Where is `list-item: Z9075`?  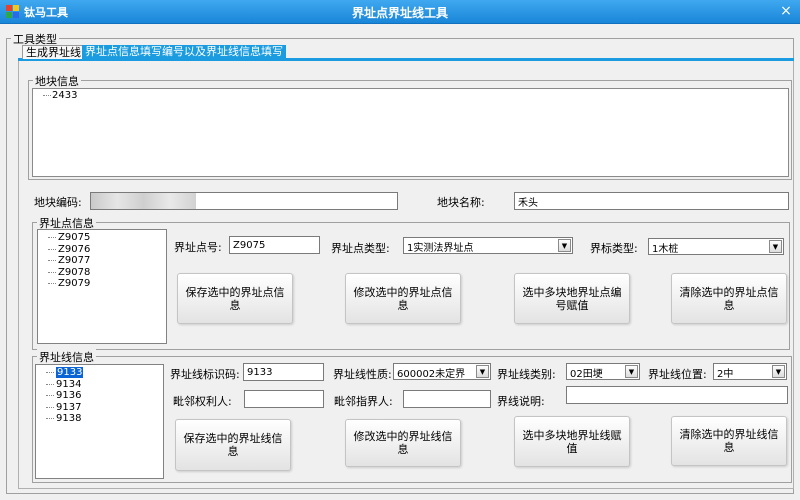
list-item: Z9075 is located at coordinates (68, 238).